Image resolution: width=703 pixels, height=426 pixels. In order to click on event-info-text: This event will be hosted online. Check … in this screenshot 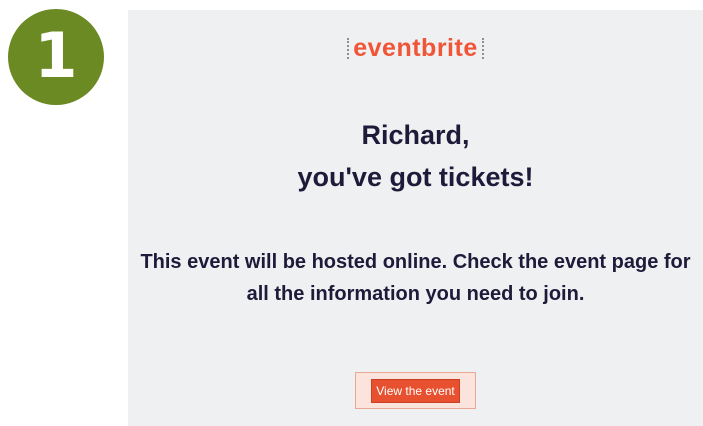, I will do `click(415, 278)`.